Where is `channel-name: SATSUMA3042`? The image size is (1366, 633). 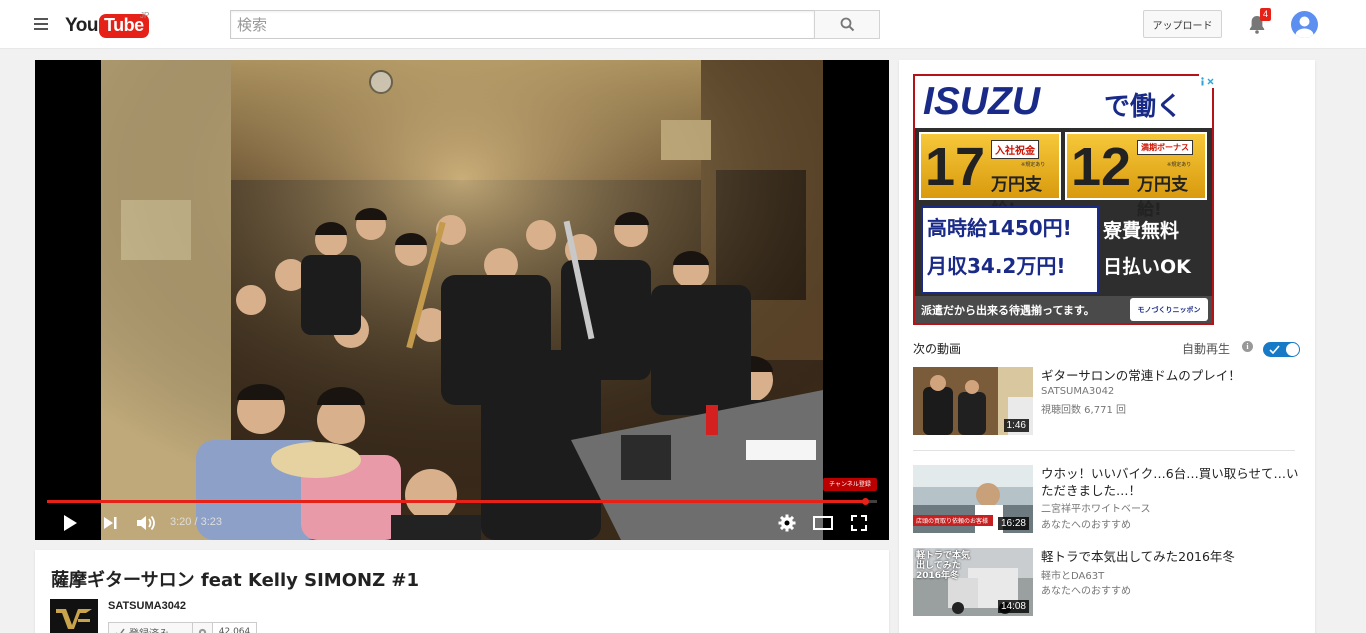 channel-name: SATSUMA3042 is located at coordinates (147, 606).